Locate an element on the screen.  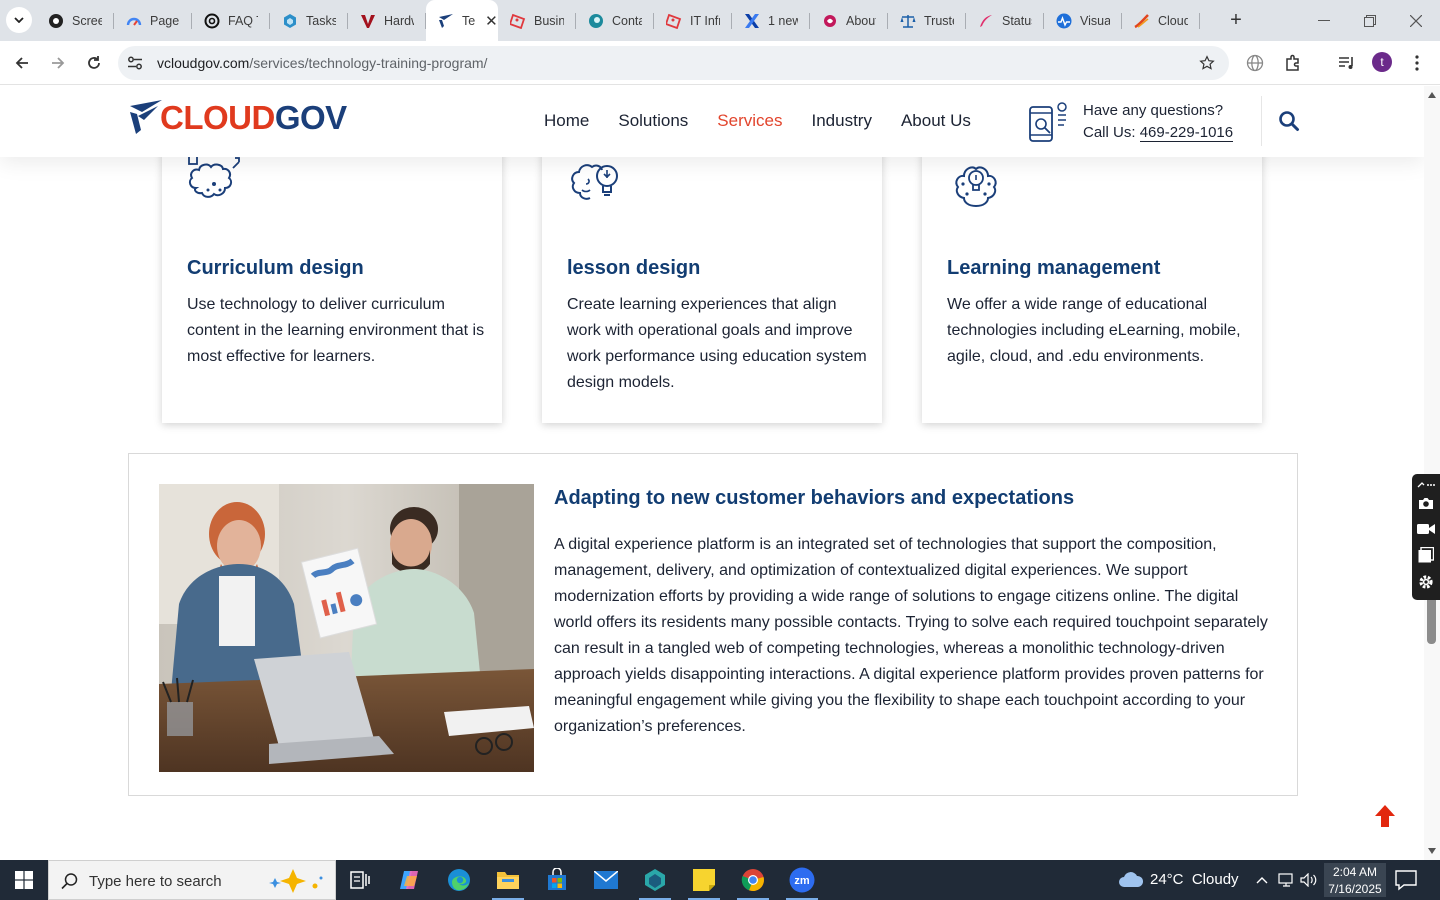
teal-circle-icon is located at coordinates (596, 21).